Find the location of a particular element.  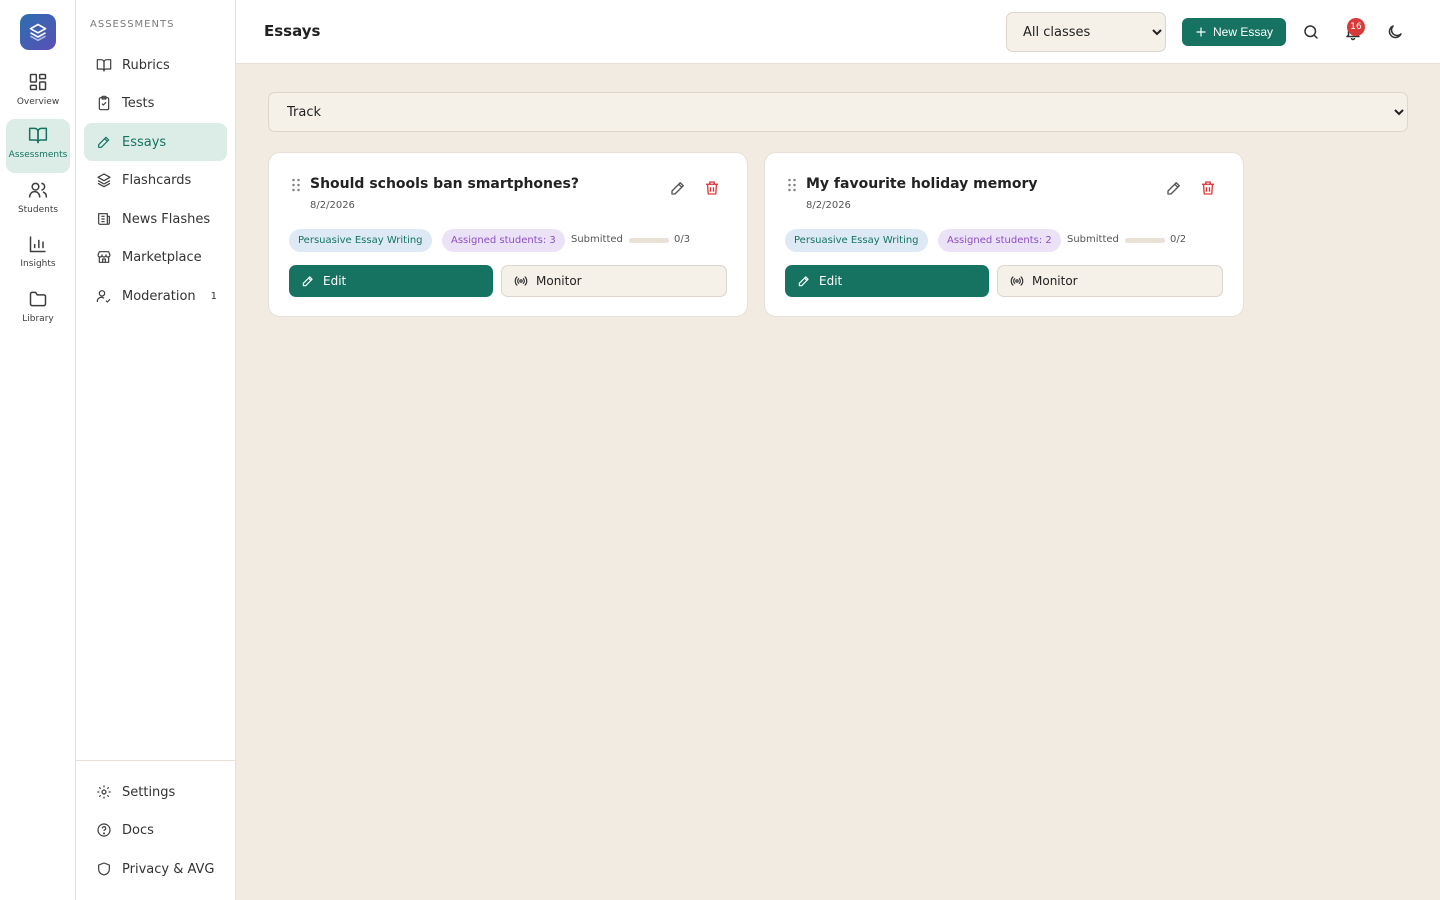

rail-students-label: Students is located at coordinates (38, 210).